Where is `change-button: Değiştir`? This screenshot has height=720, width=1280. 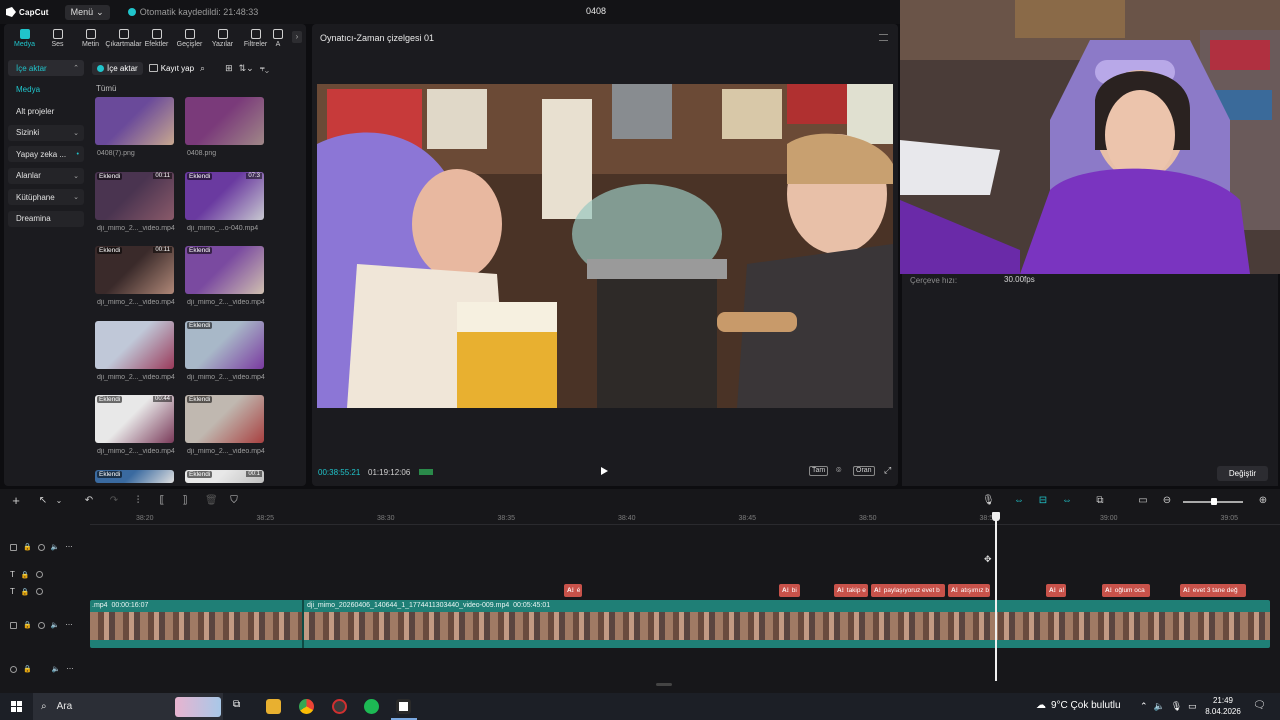
change-button: Değiştir is located at coordinates (1242, 473).